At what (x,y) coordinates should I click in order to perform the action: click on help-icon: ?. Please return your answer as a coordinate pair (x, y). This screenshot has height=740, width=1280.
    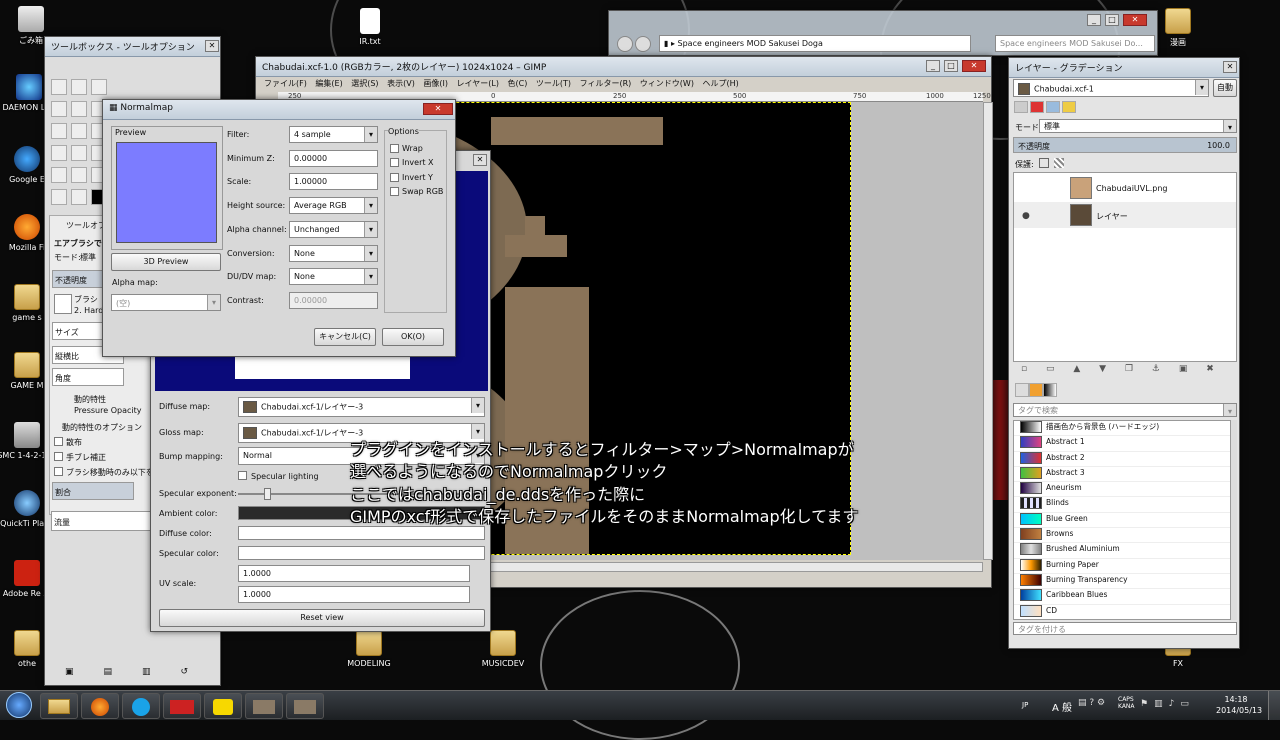
    Looking at the image, I should click on (1091, 703).